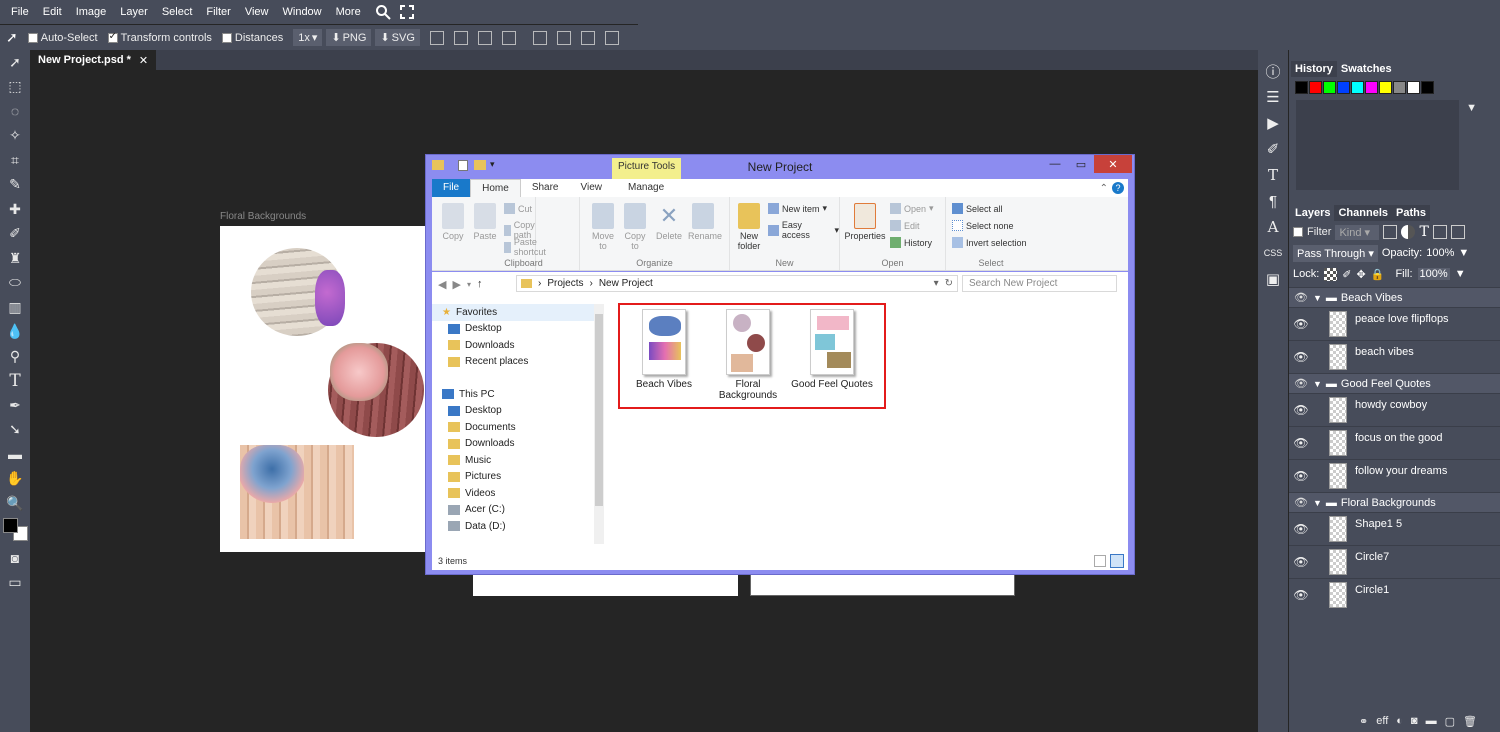 The image size is (1500, 732). What do you see at coordinates (143, 60) in the screenshot?
I see `close-icon: ✕` at bounding box center [143, 60].